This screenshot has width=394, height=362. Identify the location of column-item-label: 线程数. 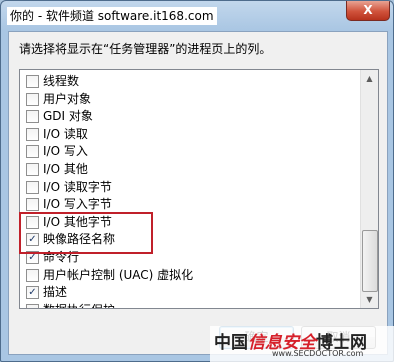
(61, 81).